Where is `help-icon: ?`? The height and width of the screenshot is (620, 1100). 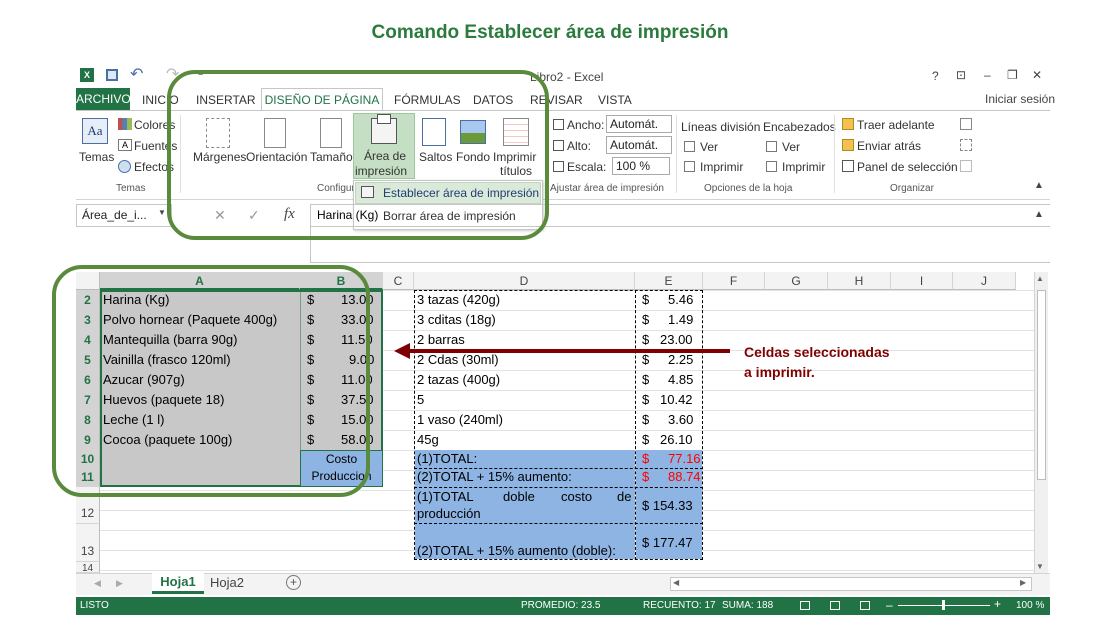 help-icon: ? is located at coordinates (935, 76).